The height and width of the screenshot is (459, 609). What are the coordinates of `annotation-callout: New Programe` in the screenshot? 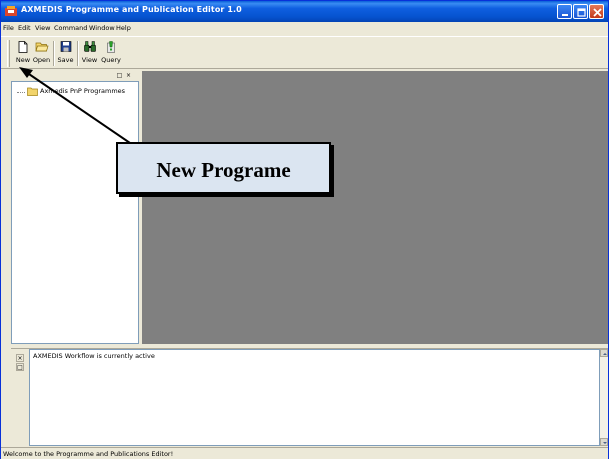 It's located at (223, 168).